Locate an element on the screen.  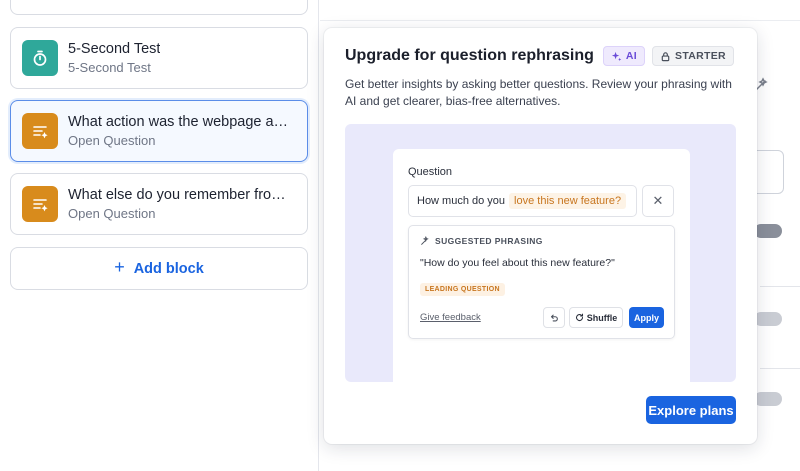
explore-plans-button: Explore plans is located at coordinates (691, 410).